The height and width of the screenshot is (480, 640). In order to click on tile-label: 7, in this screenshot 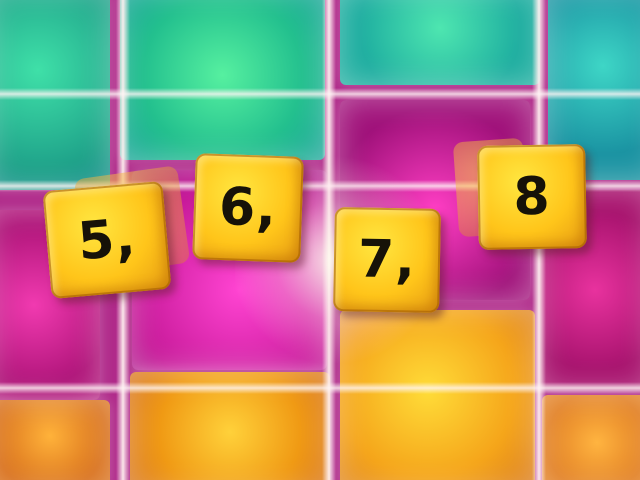, I will do `click(387, 260)`.